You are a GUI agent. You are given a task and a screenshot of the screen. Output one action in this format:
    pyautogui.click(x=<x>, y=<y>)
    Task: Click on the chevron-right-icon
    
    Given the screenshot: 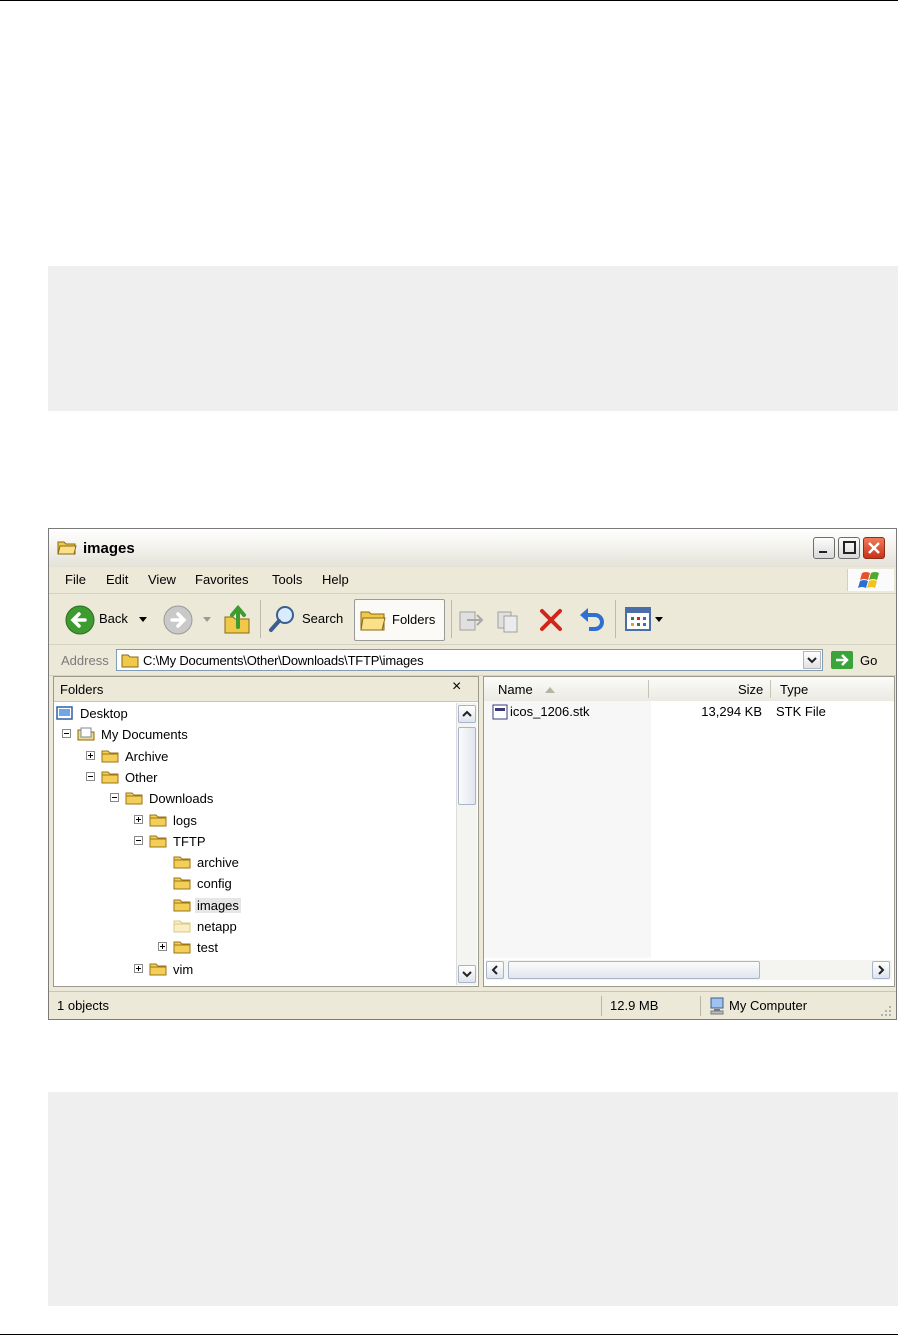 What is the action you would take?
    pyautogui.click(x=881, y=970)
    